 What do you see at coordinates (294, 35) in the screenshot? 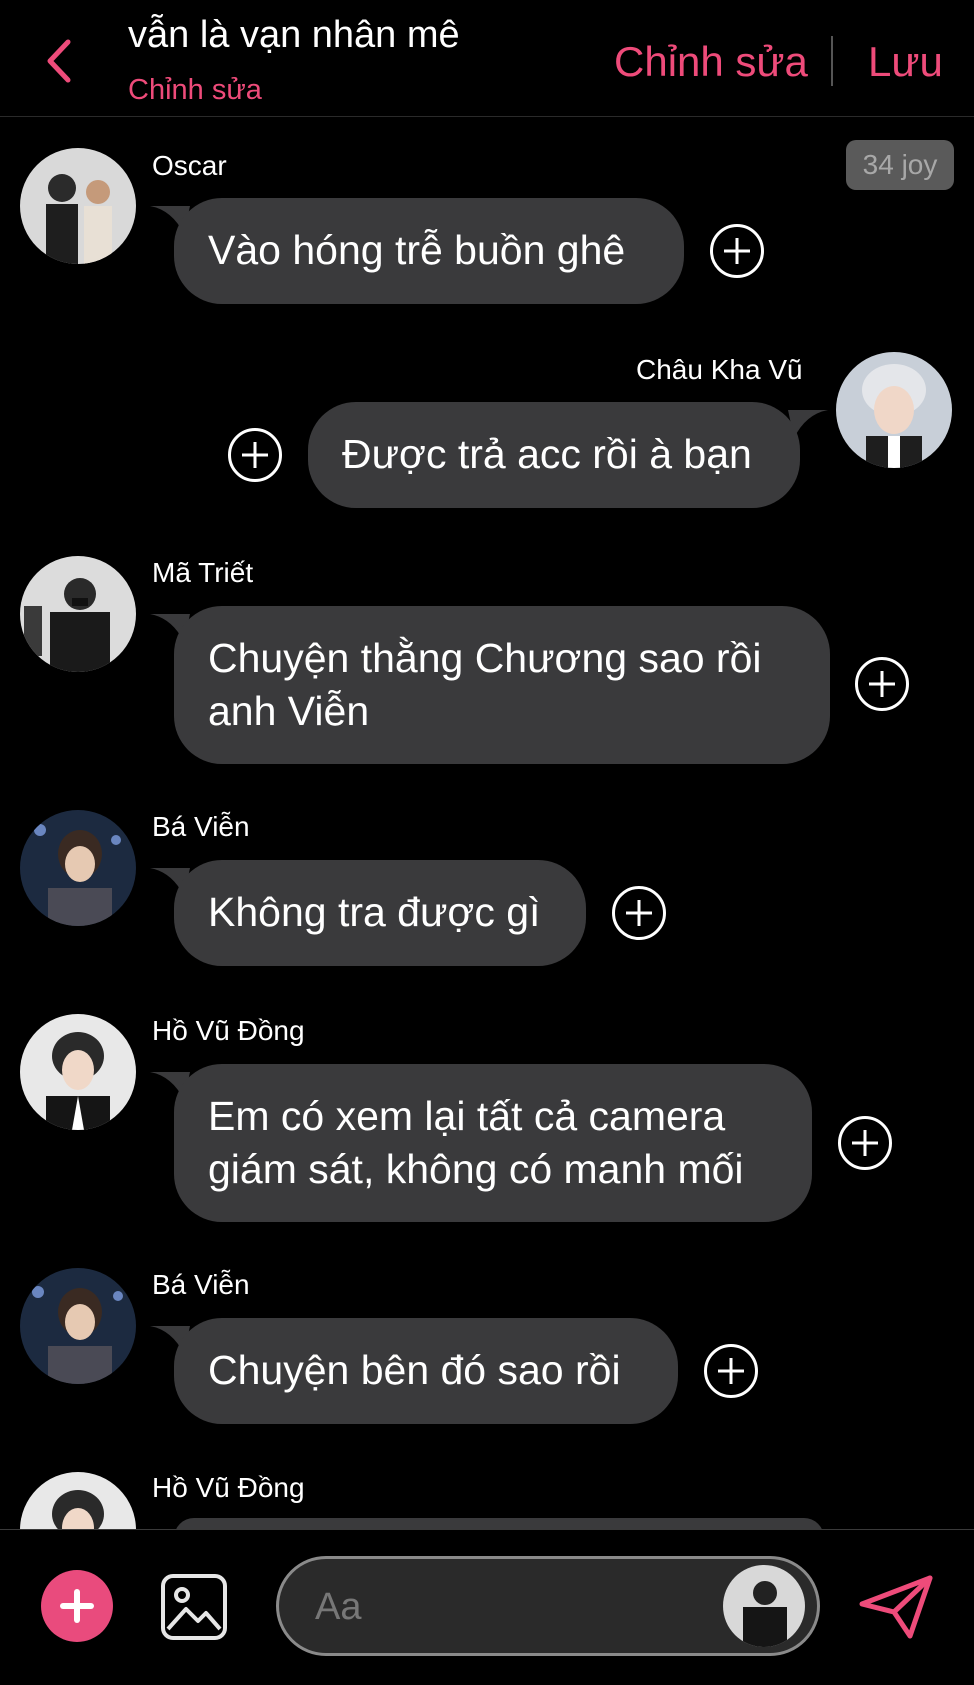
I see `chat-title: vẫn là vạn nhân mê` at bounding box center [294, 35].